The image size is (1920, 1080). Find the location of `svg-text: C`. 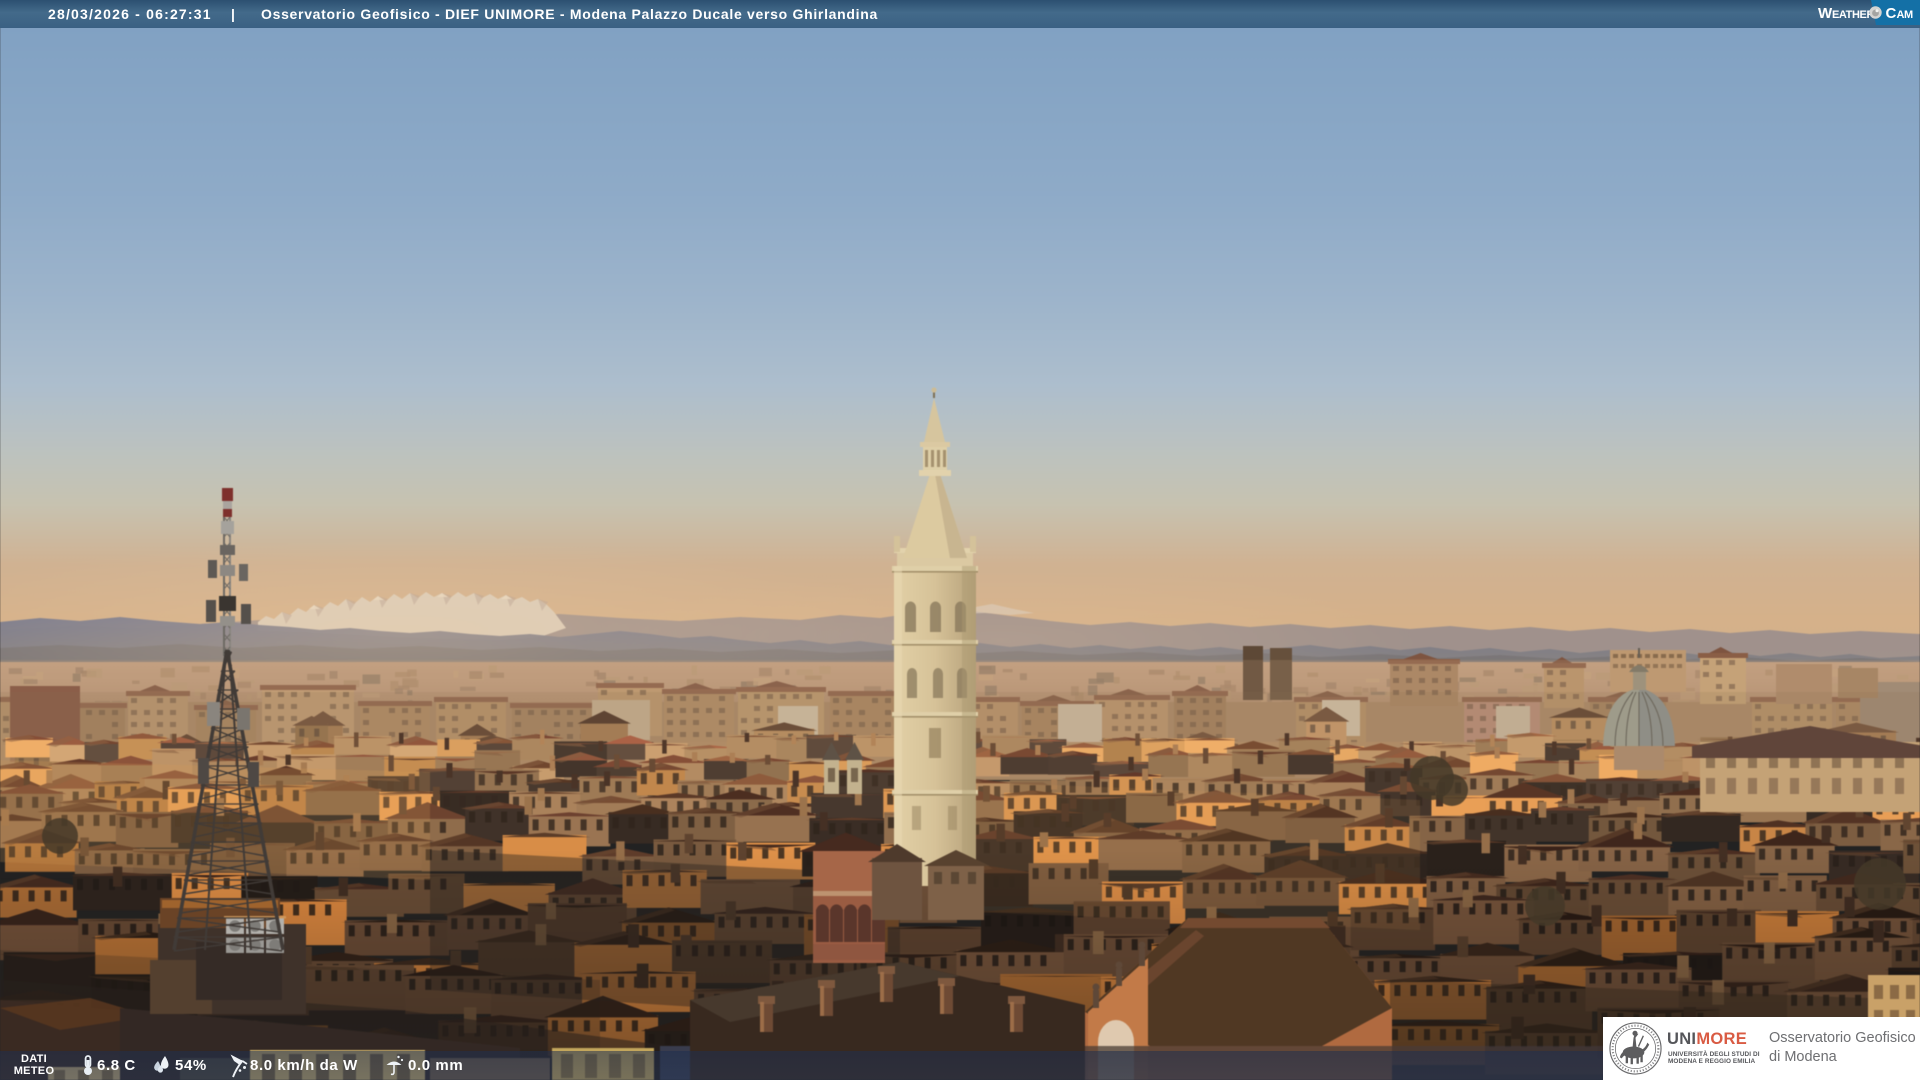

svg-text: C is located at coordinates (1891, 13).